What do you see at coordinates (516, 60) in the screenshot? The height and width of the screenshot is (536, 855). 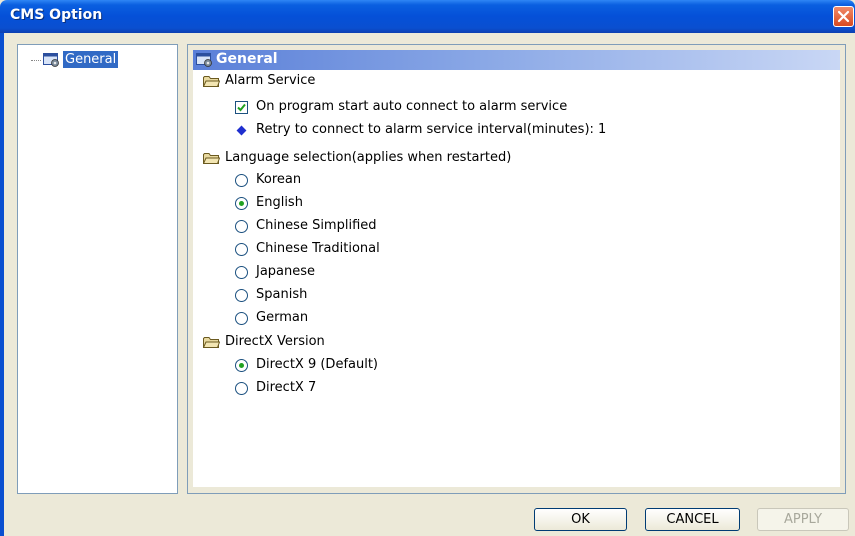 I see `section-header: General` at bounding box center [516, 60].